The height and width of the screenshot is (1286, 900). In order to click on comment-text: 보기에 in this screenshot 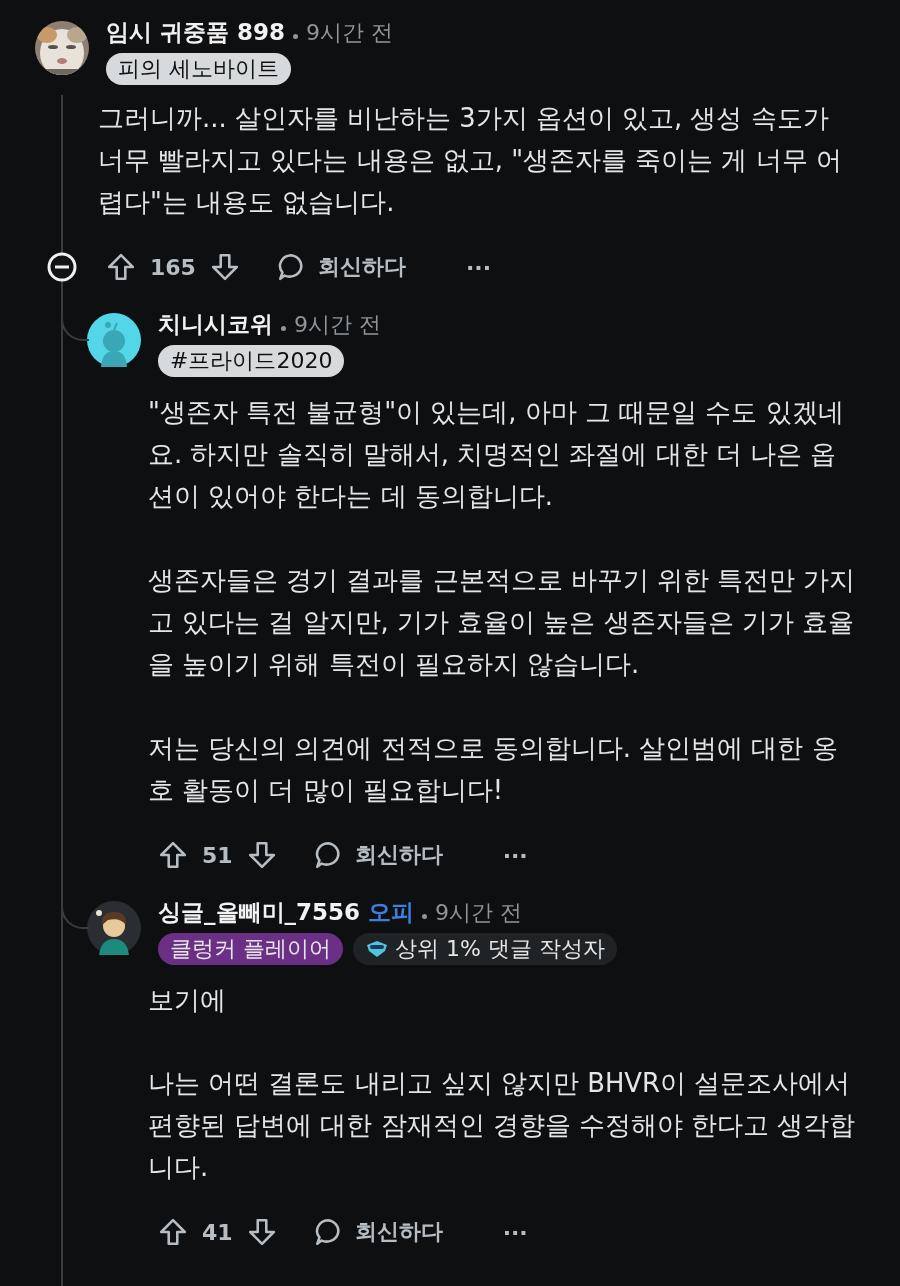, I will do `click(187, 1000)`.